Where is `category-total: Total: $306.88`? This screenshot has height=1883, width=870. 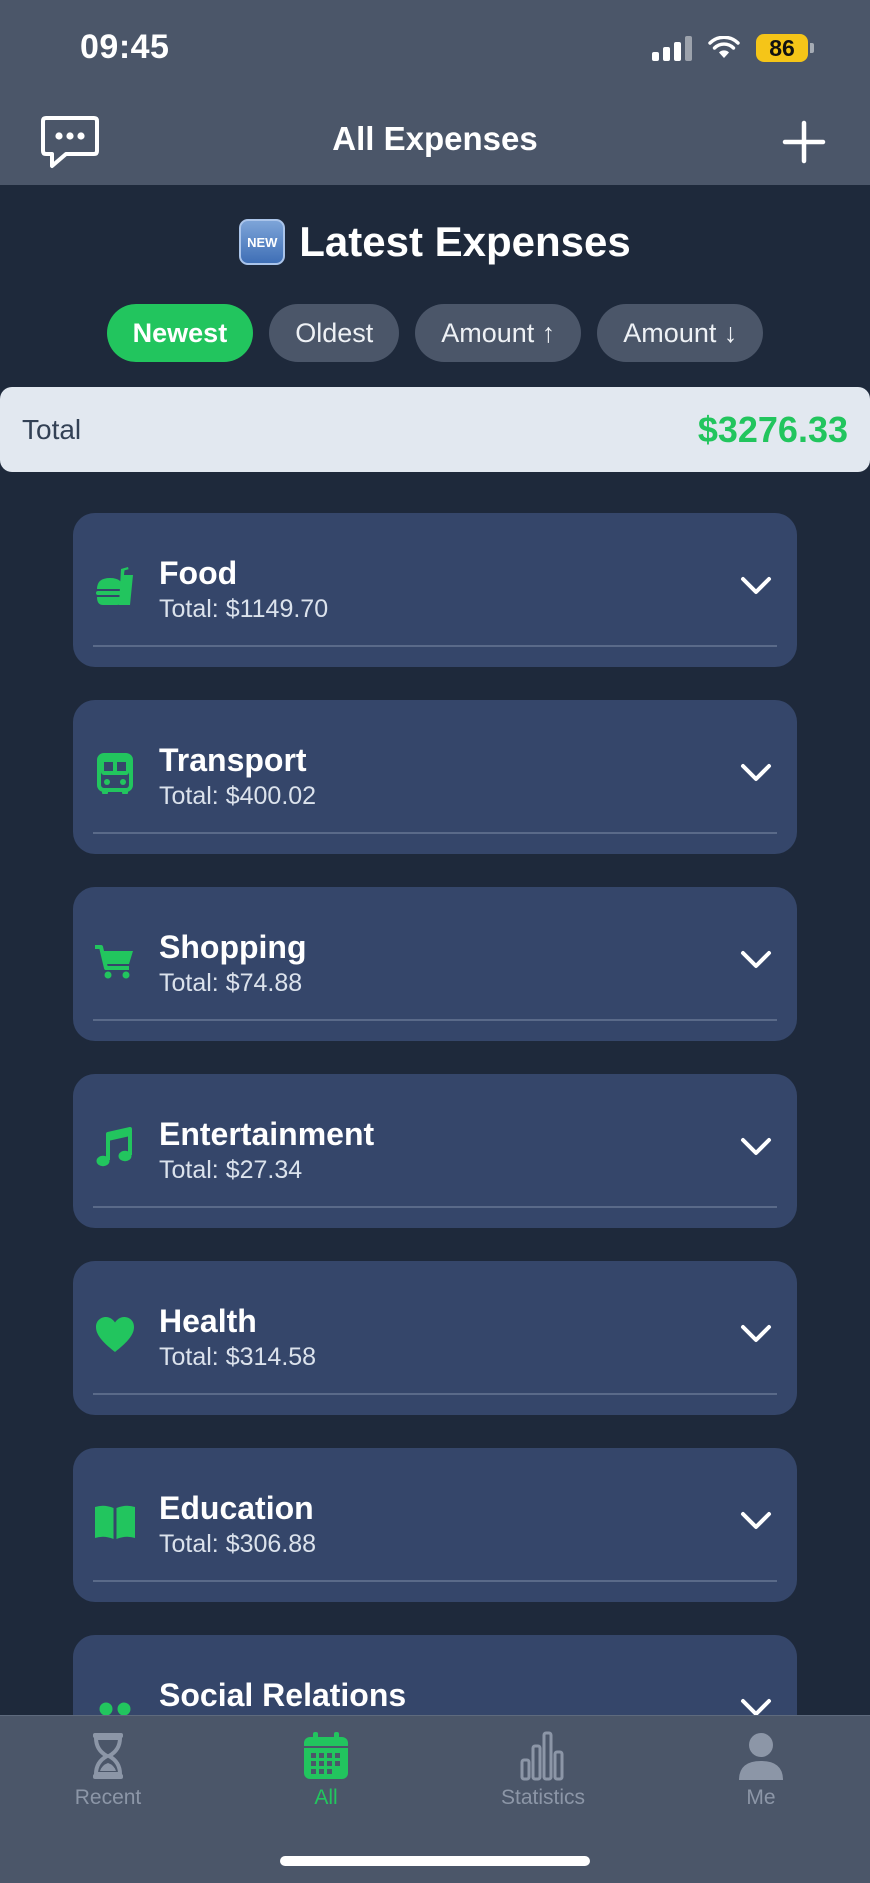
category-total: Total: $306.88 is located at coordinates (238, 1544).